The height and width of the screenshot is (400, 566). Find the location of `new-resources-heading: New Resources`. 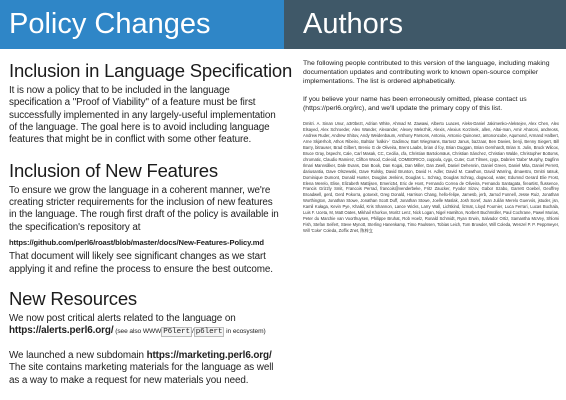

new-resources-heading: New Resources is located at coordinates (73, 299).